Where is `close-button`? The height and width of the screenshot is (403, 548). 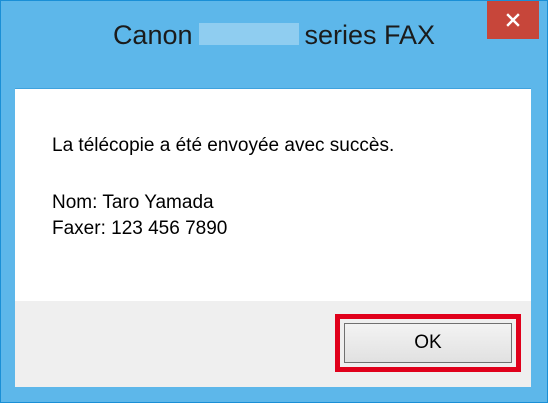
close-button is located at coordinates (513, 20).